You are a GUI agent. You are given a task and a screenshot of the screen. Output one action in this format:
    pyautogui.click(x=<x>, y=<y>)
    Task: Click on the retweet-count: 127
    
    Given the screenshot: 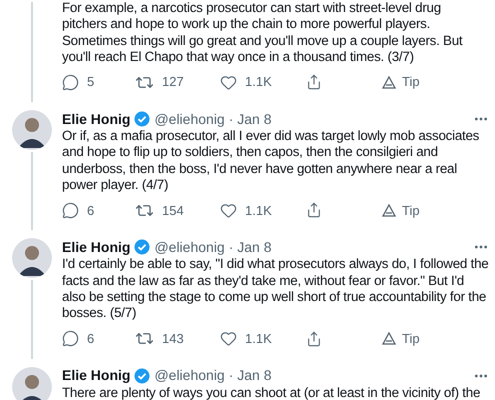 What is the action you would take?
    pyautogui.click(x=173, y=82)
    